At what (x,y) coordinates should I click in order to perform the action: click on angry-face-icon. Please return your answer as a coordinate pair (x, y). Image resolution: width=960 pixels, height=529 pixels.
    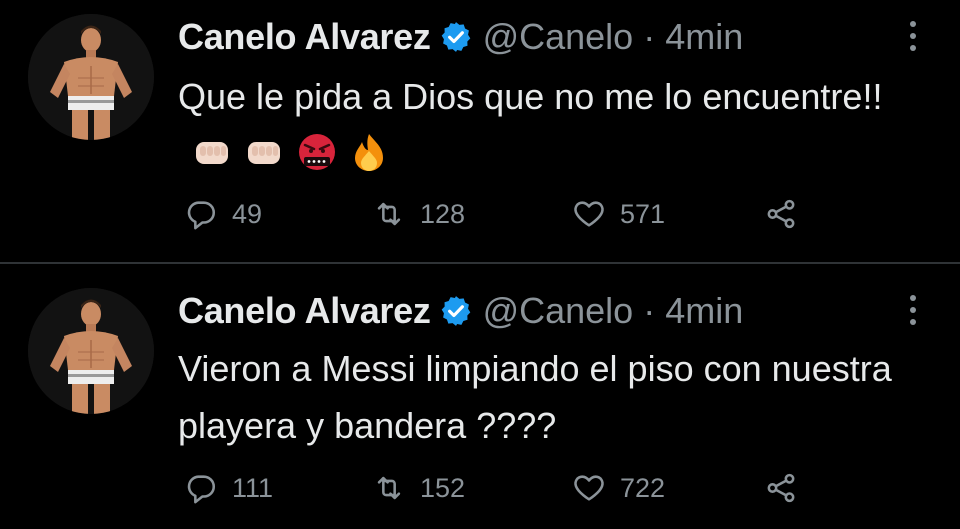
    Looking at the image, I should click on (317, 152).